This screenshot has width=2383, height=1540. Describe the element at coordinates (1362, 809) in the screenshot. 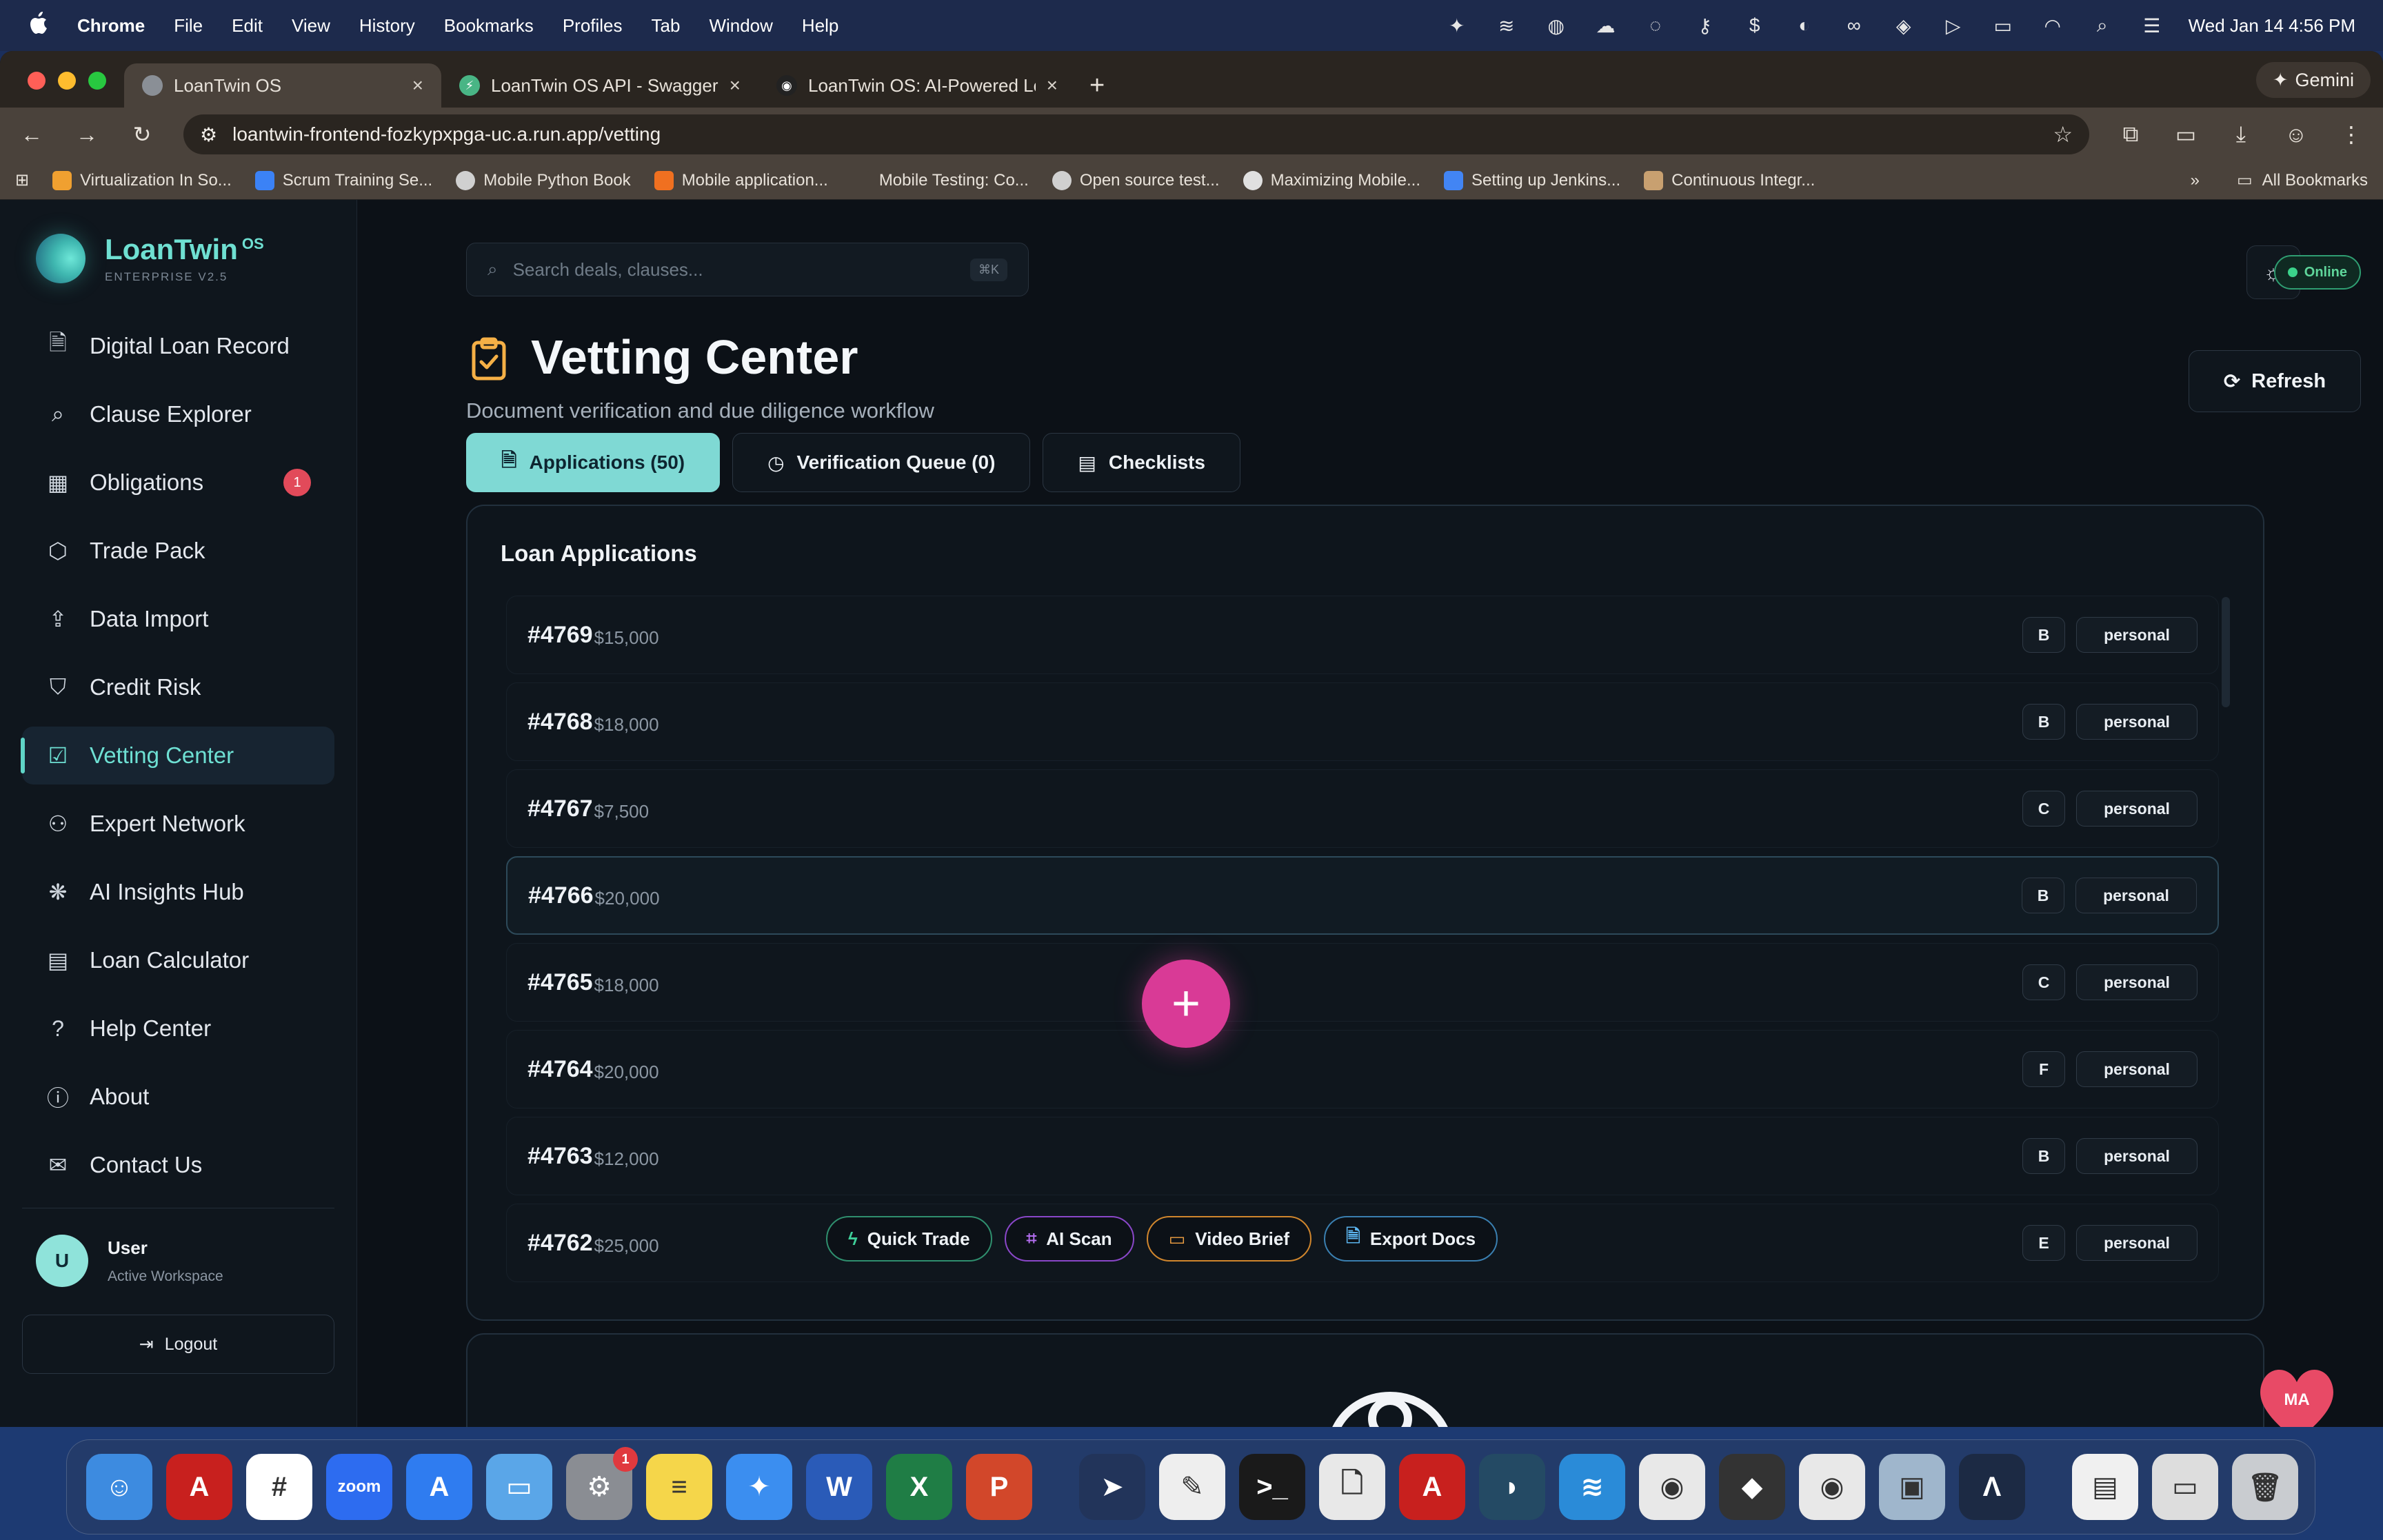

I see `loan-application-row: #4767 $7,500 Cpersonal` at that location.